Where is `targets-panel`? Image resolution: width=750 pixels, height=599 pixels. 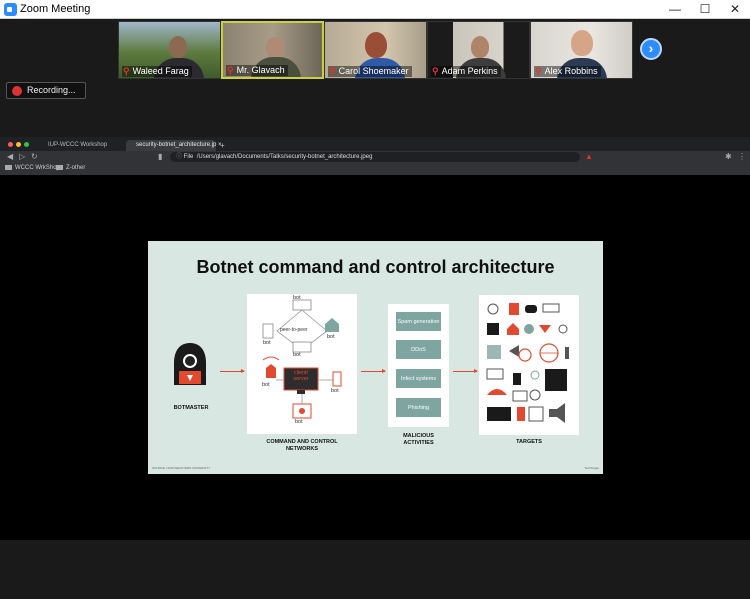 targets-panel is located at coordinates (529, 365).